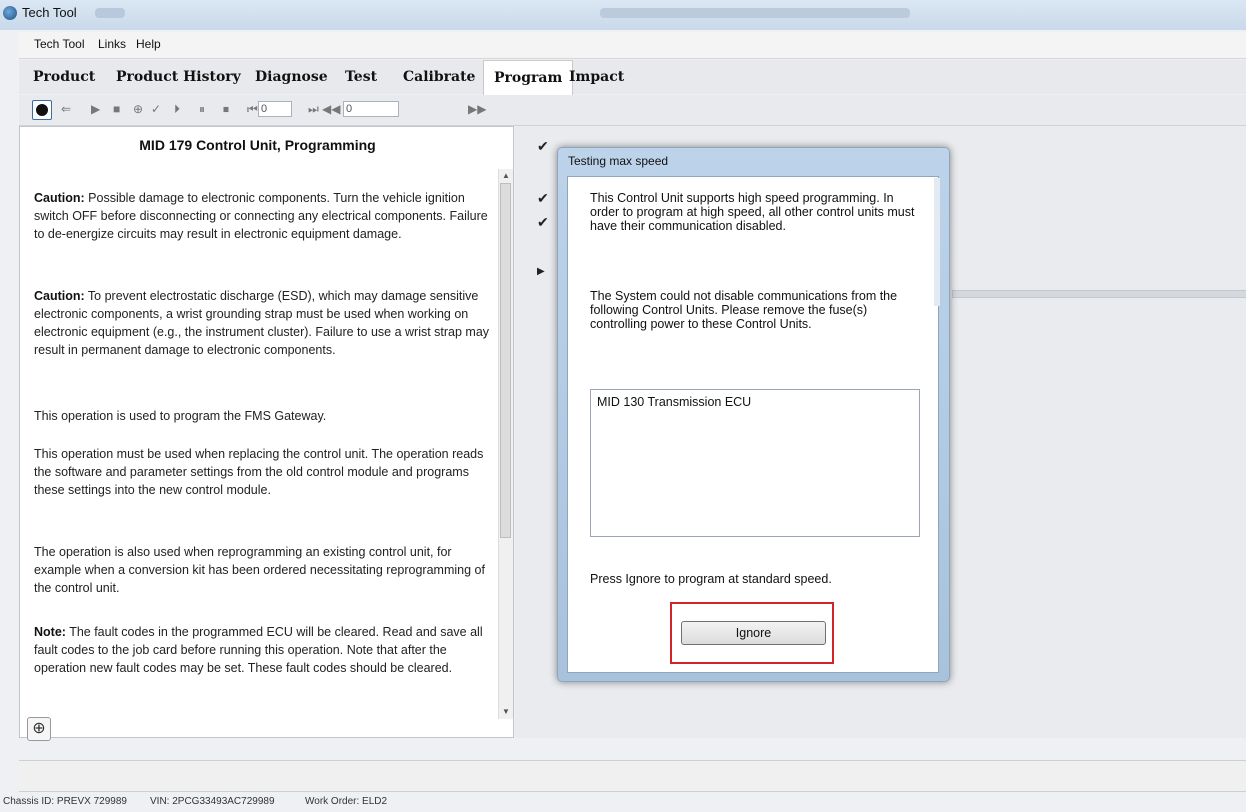 The image size is (1246, 812). I want to click on list-item: MID 130 Transmission ECU, so click(674, 402).